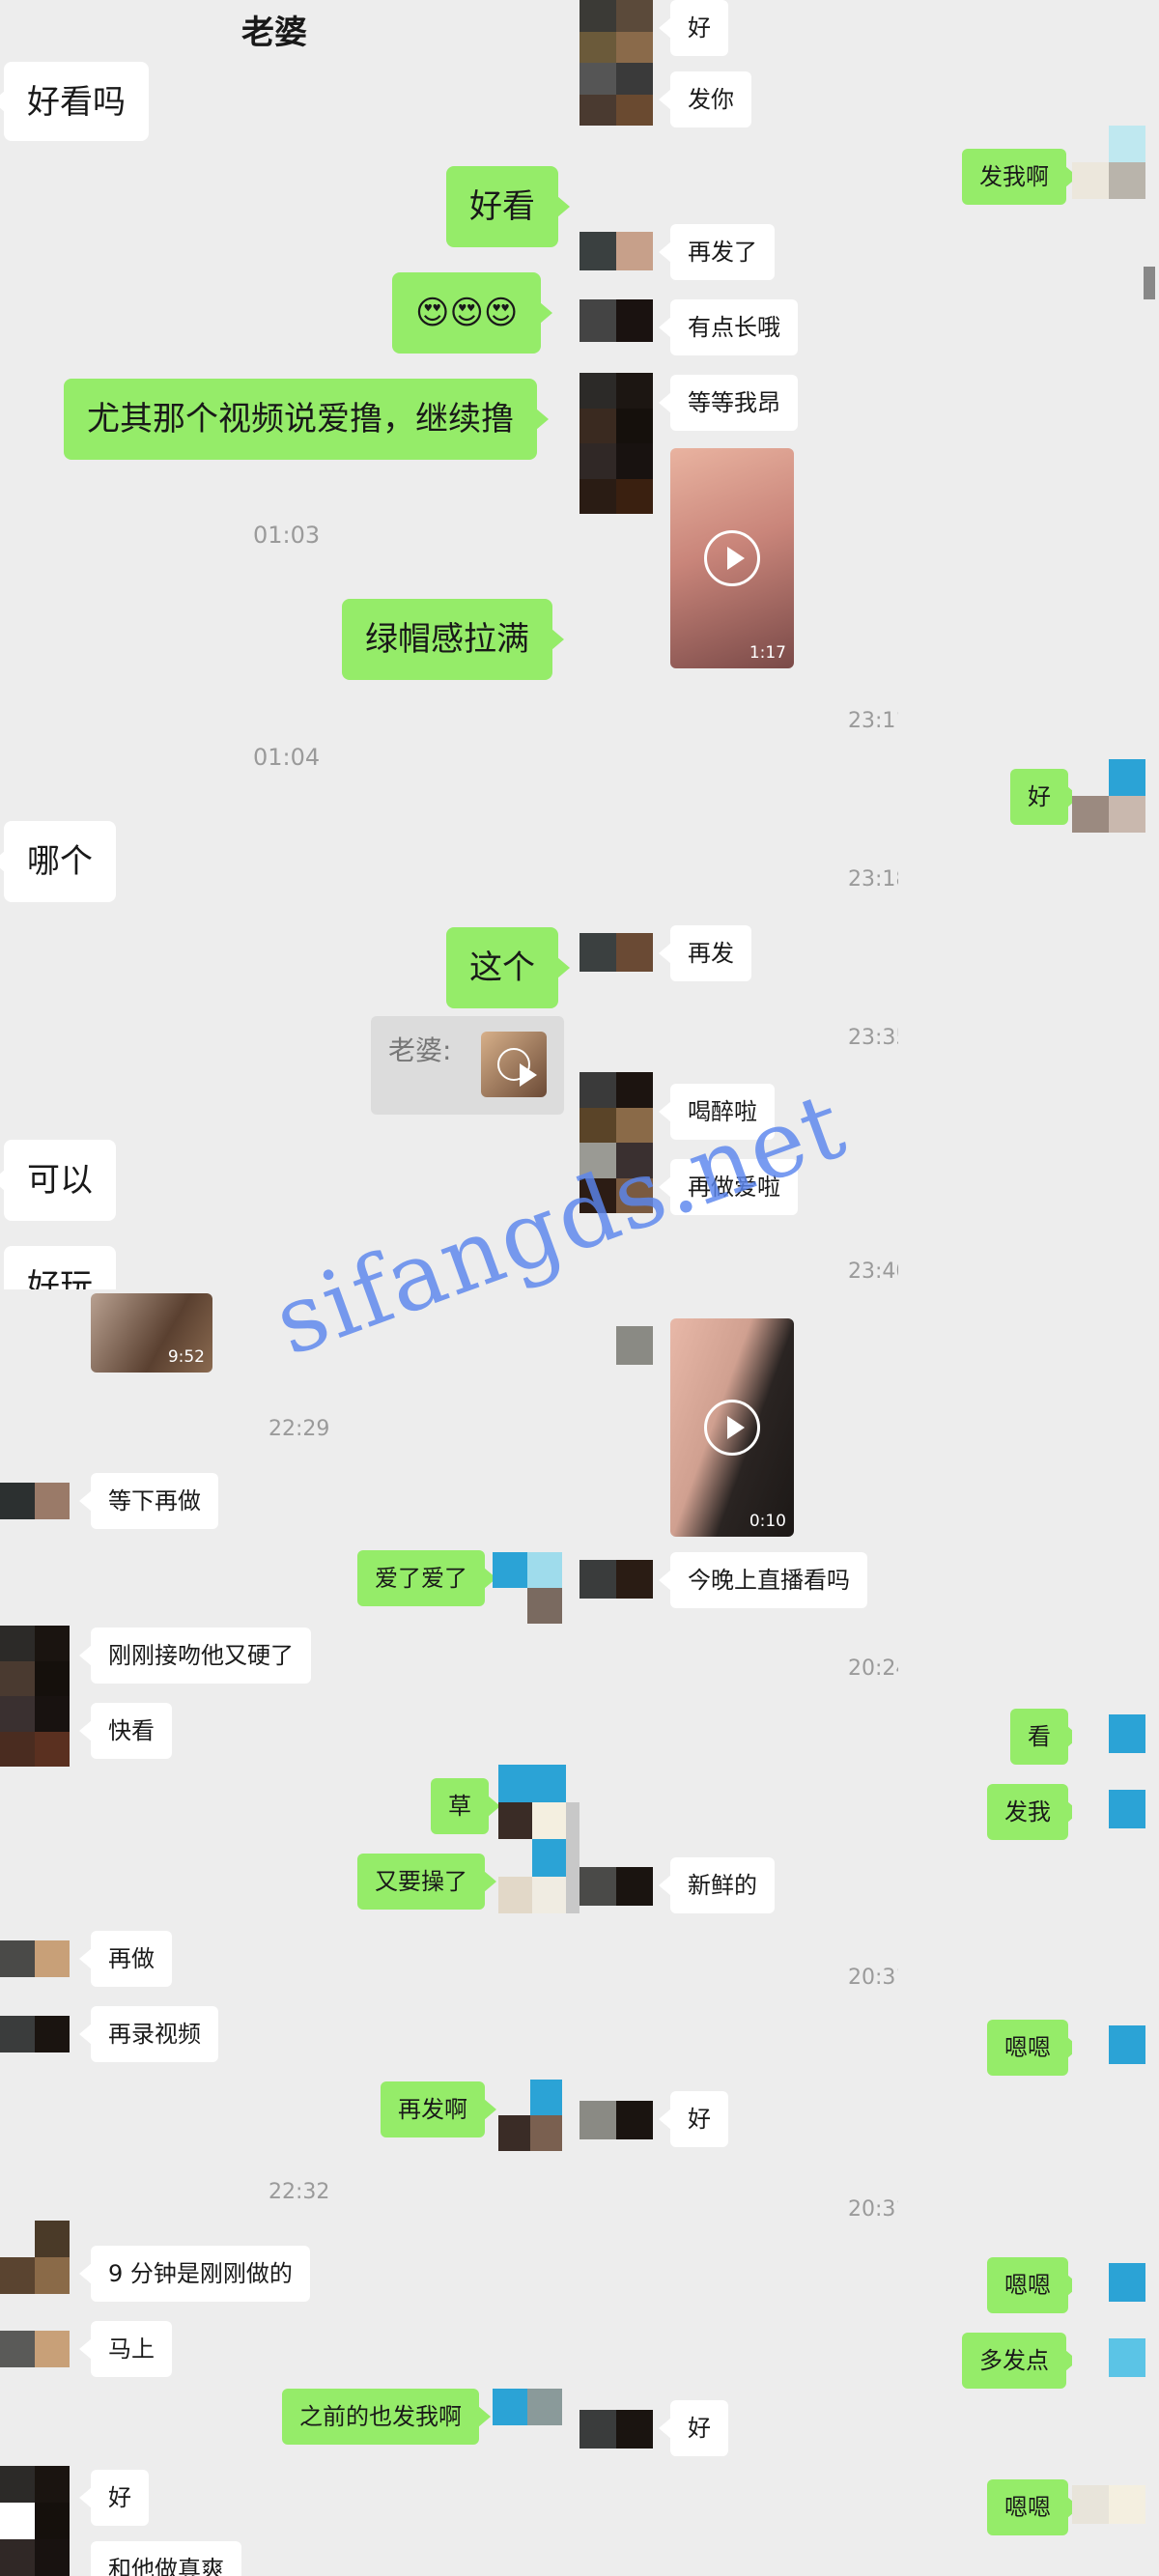 This screenshot has width=1159, height=2576. What do you see at coordinates (274, 33) in the screenshot?
I see `chat-title: 老婆` at bounding box center [274, 33].